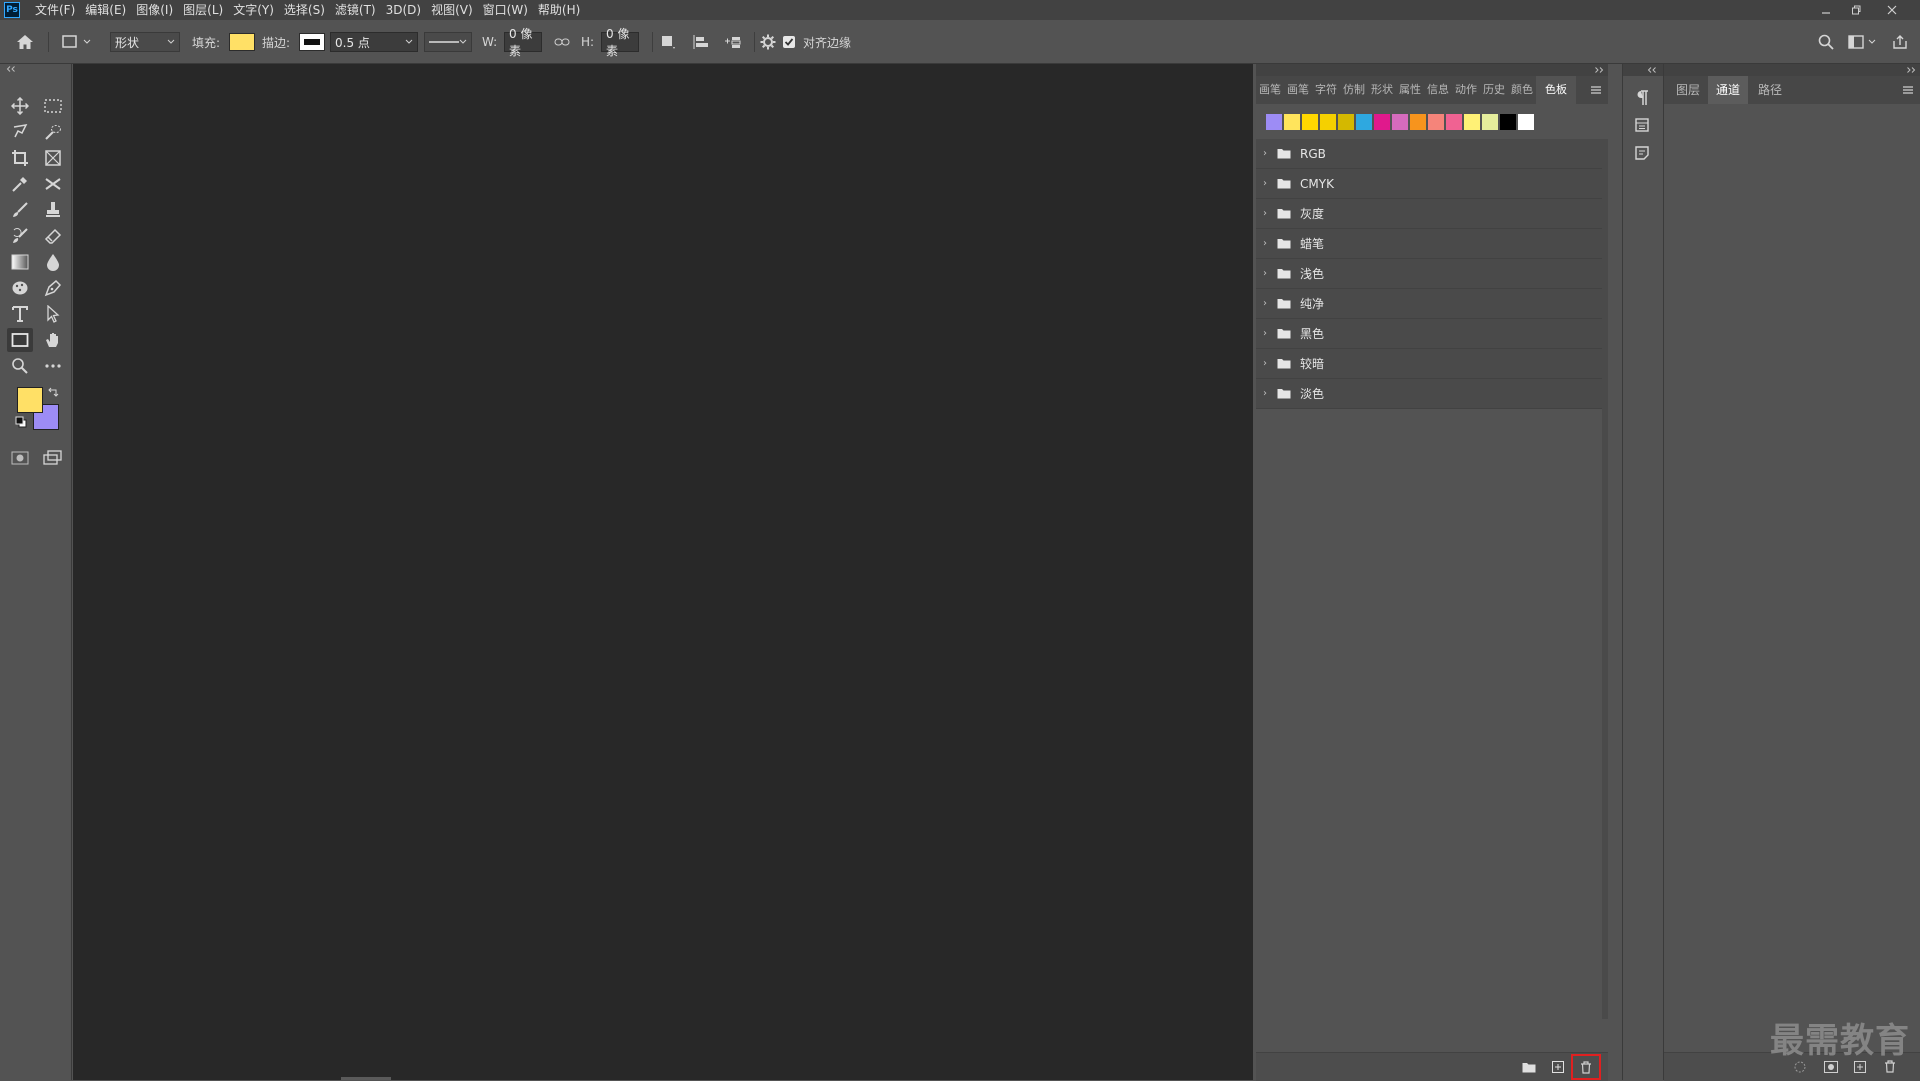 This screenshot has width=1920, height=1081. Describe the element at coordinates (1326, 90) in the screenshot. I see `tab-character: 字符` at that location.